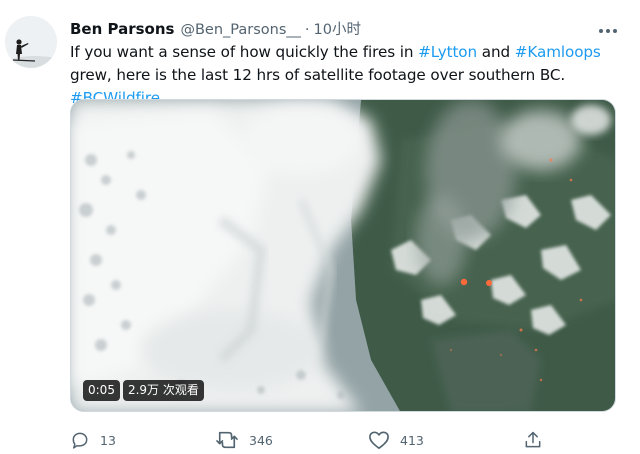  Describe the element at coordinates (447, 52) in the screenshot. I see `hashtag-link: #Lytton` at that location.